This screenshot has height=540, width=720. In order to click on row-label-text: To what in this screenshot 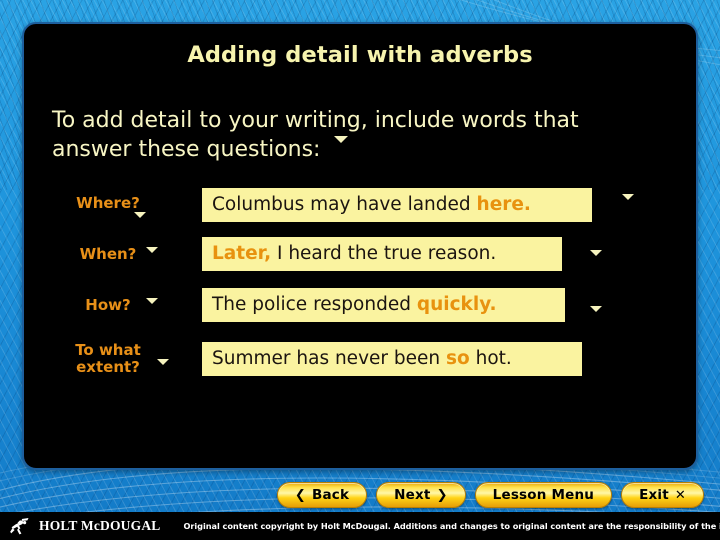, I will do `click(108, 350)`.